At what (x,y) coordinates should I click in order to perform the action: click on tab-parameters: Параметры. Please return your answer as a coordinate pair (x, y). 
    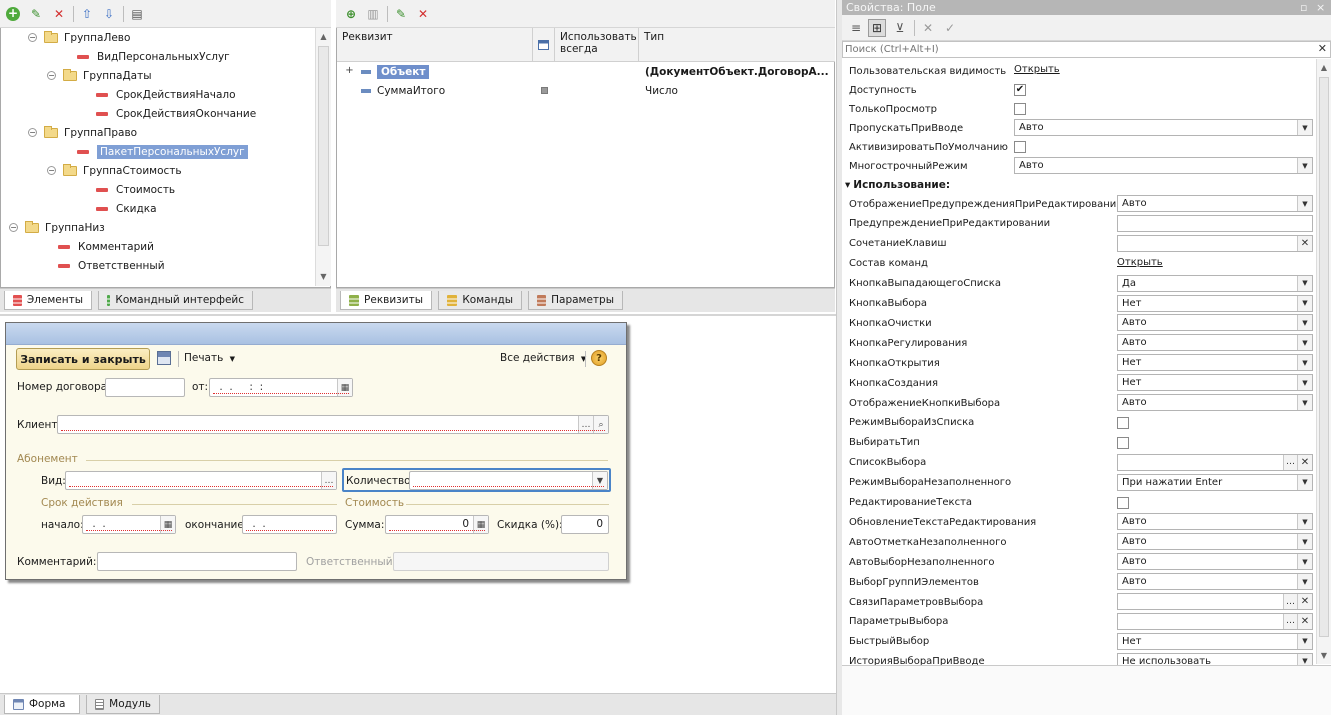
    Looking at the image, I should click on (575, 300).